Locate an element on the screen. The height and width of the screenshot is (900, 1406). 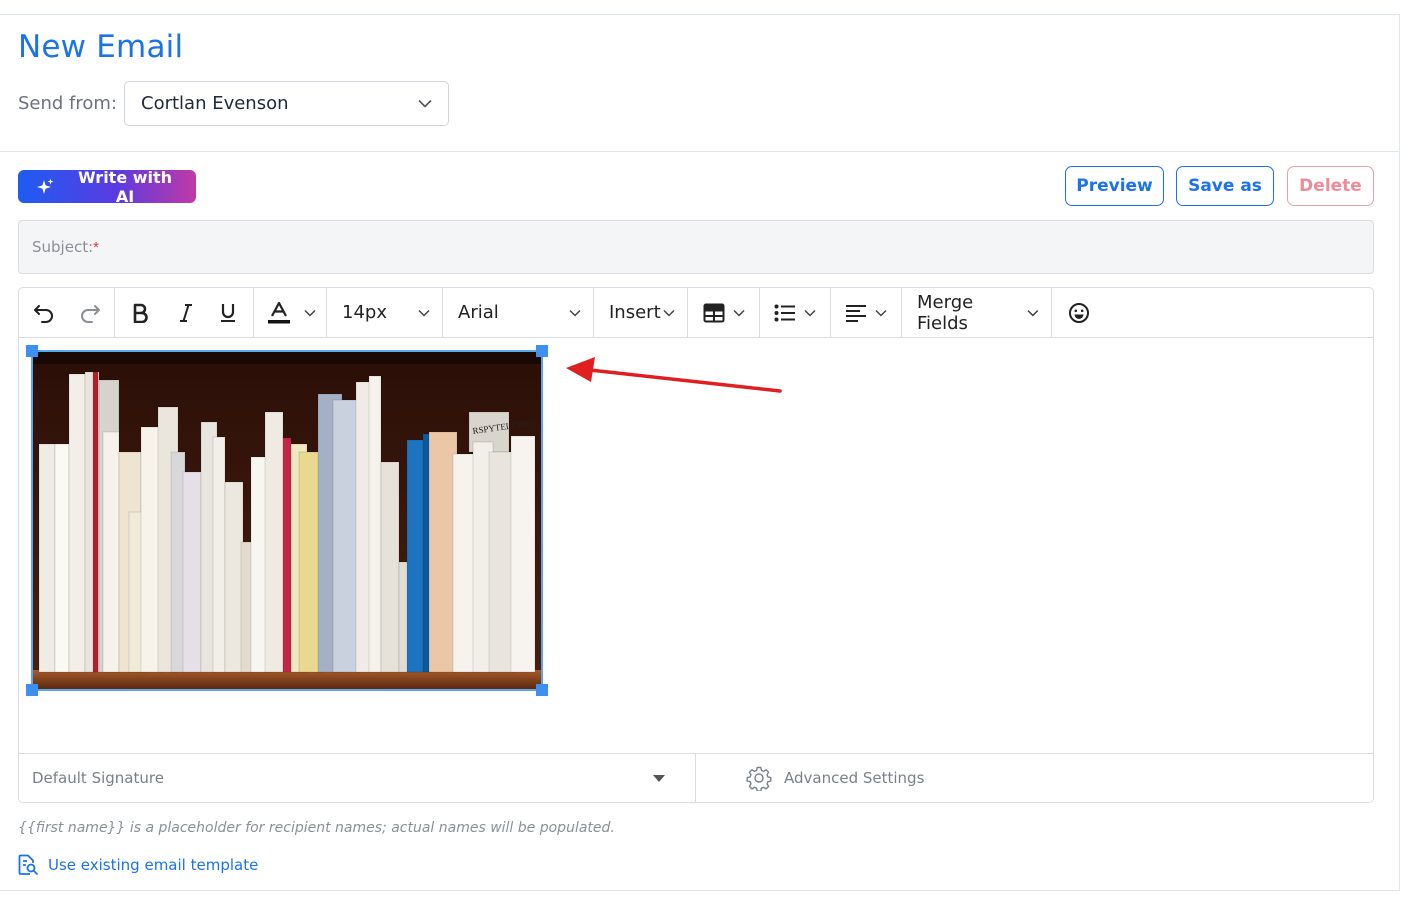
required-marker: * is located at coordinates (96, 247).